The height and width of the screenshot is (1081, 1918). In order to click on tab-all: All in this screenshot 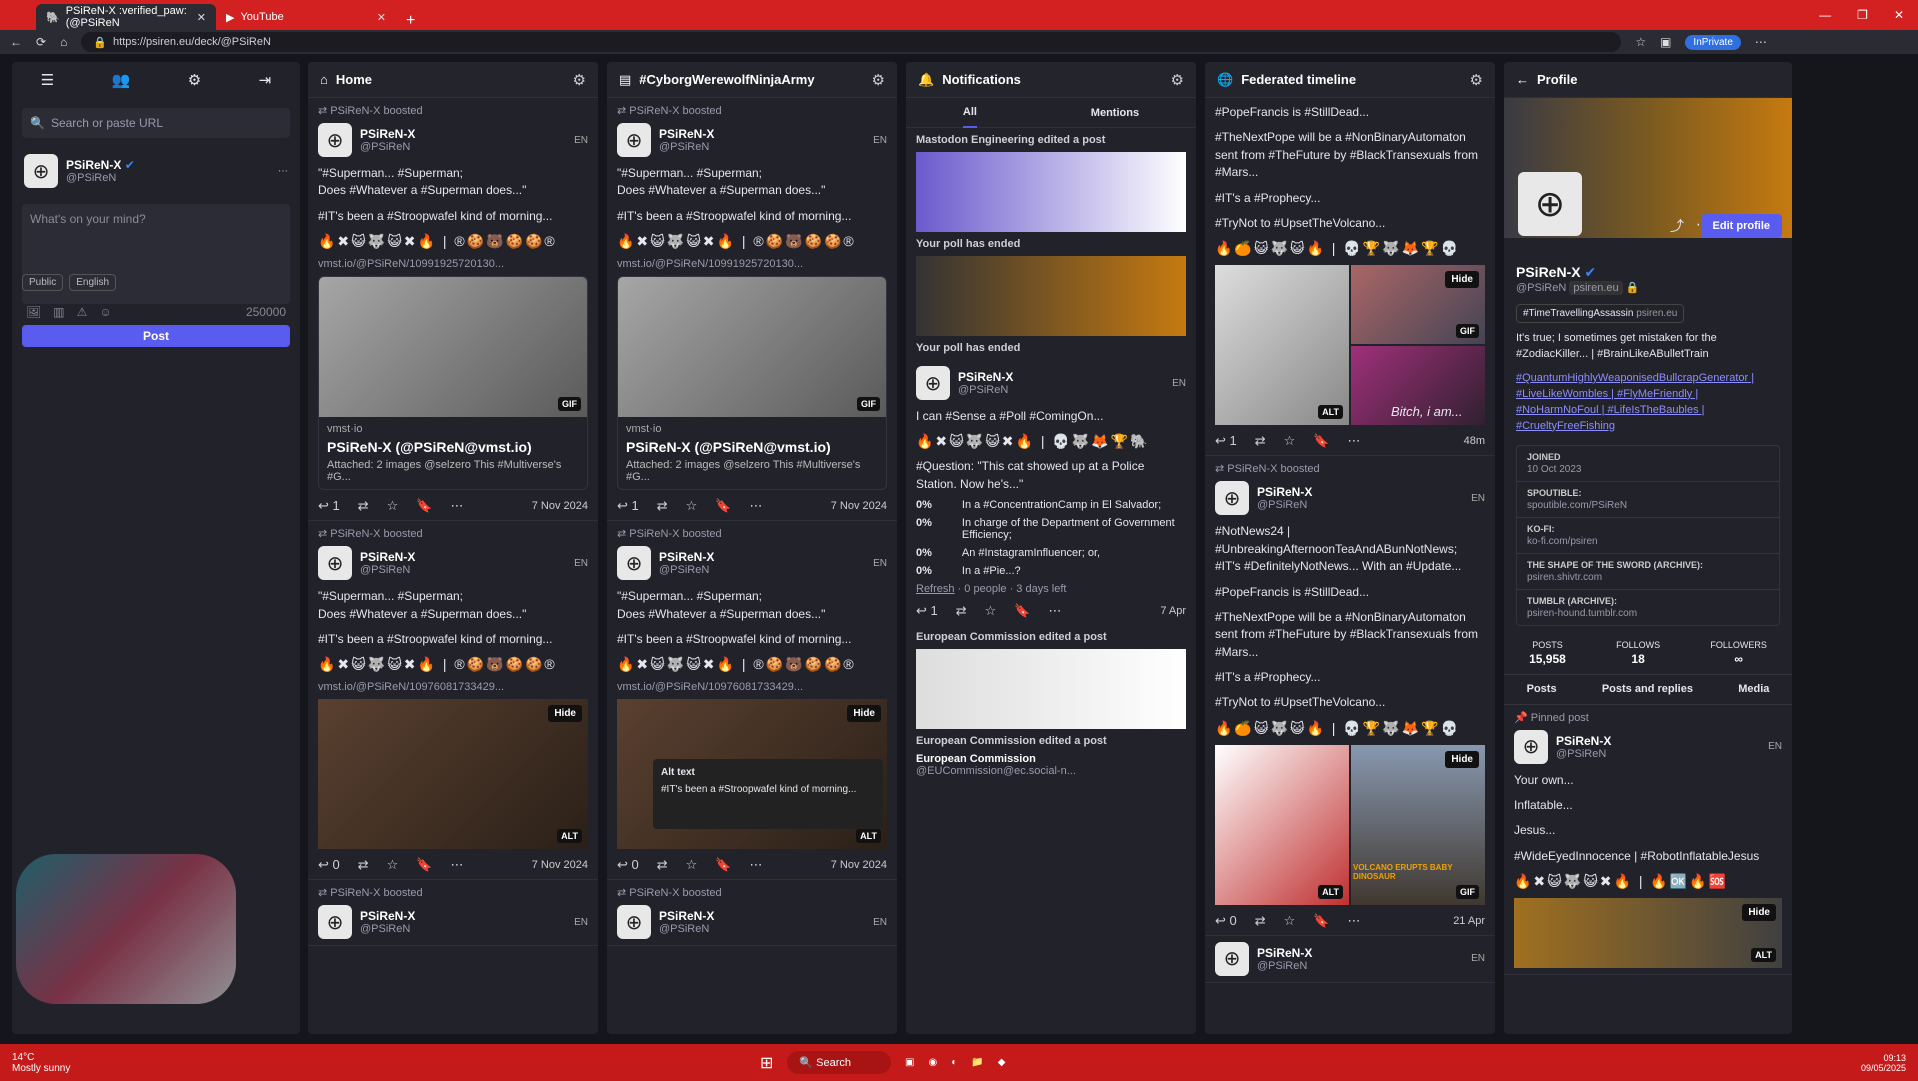, I will do `click(969, 113)`.